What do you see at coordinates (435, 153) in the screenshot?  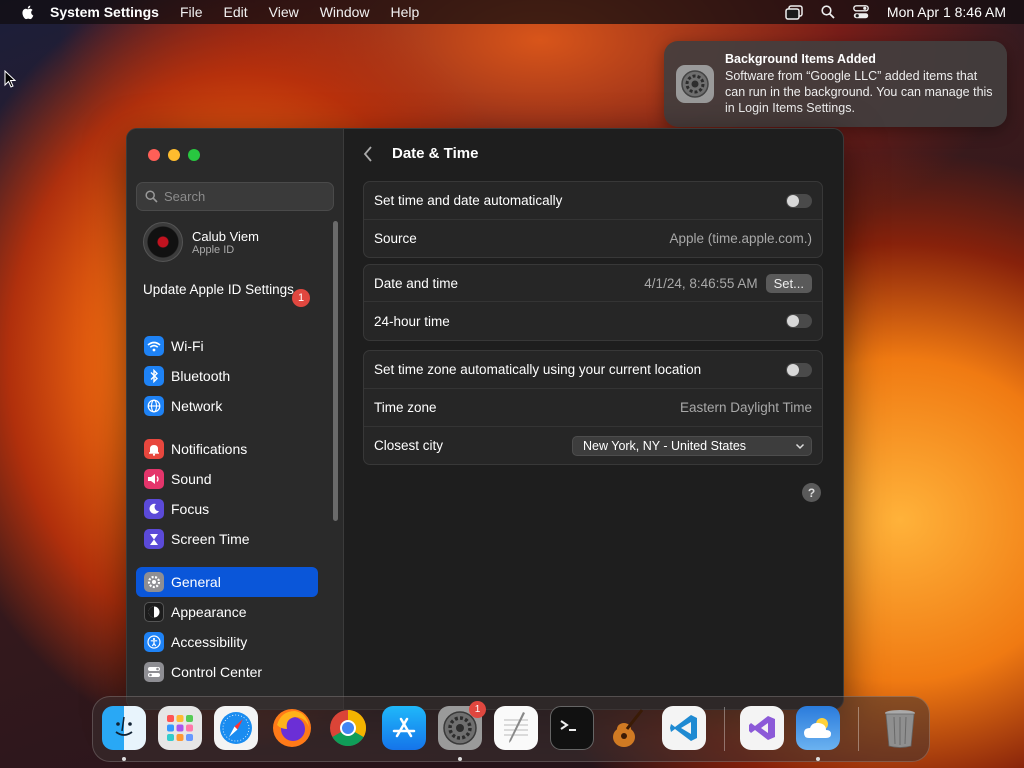 I see `page-title: Date & Time` at bounding box center [435, 153].